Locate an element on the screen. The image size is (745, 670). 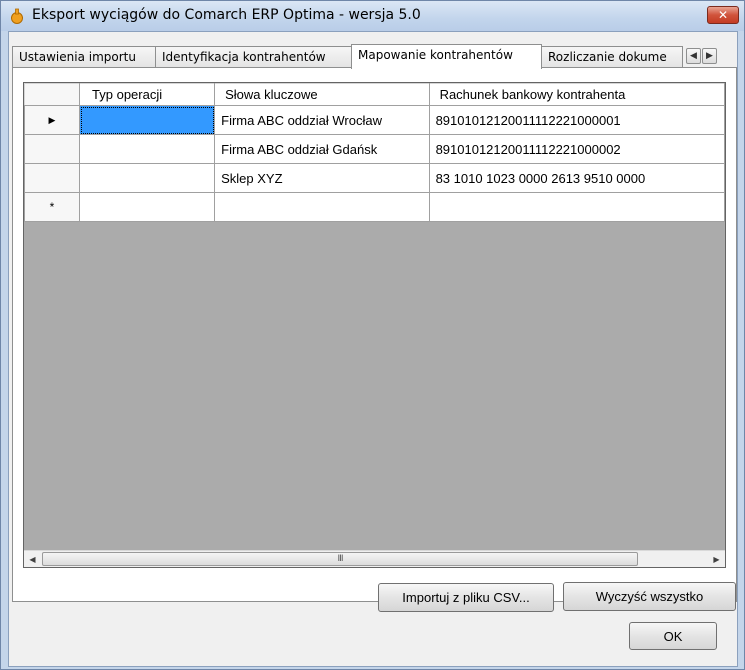
clear-all-label: Wyczyść wszystko is located at coordinates (649, 596).